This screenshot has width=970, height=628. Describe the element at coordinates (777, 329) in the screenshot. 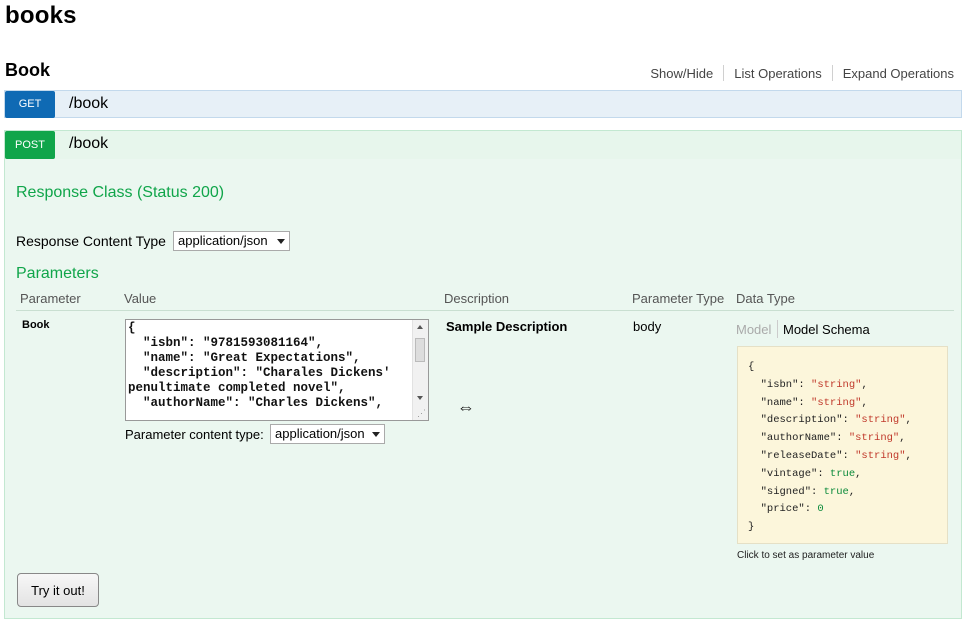

I see `tab-separator` at that location.